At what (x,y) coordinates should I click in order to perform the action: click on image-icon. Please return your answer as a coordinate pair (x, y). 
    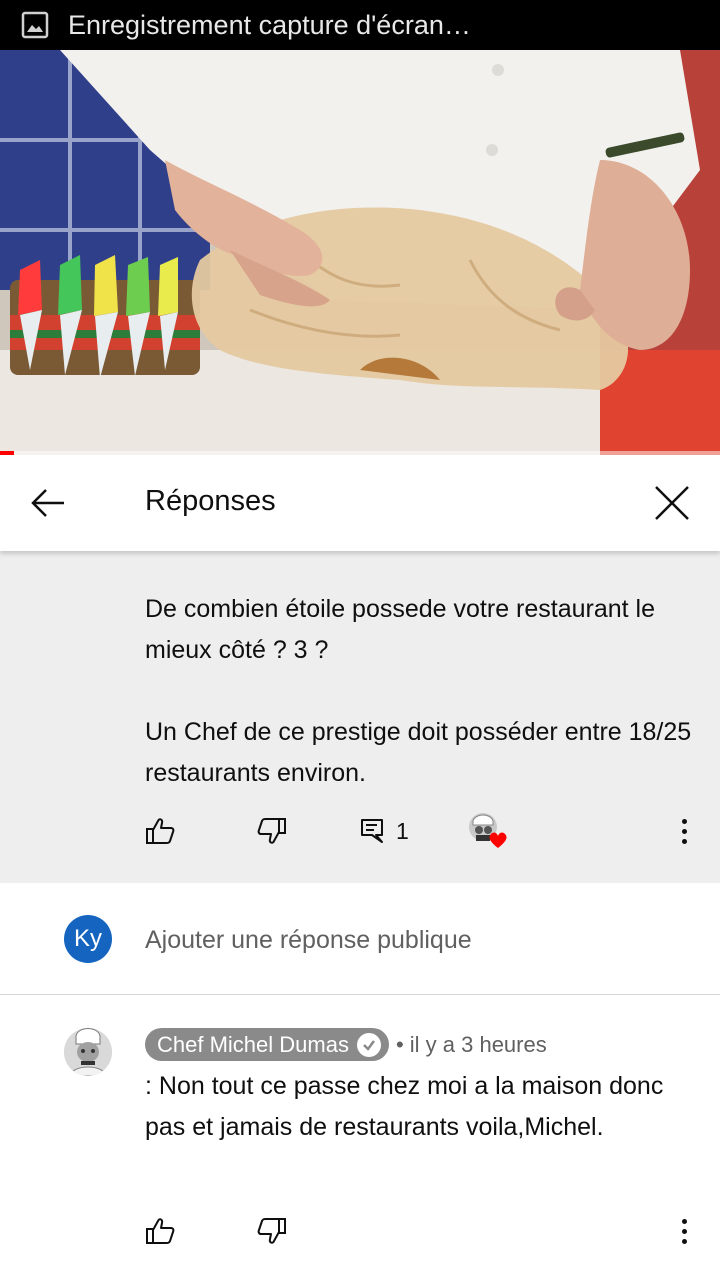
    Looking at the image, I should click on (35, 25).